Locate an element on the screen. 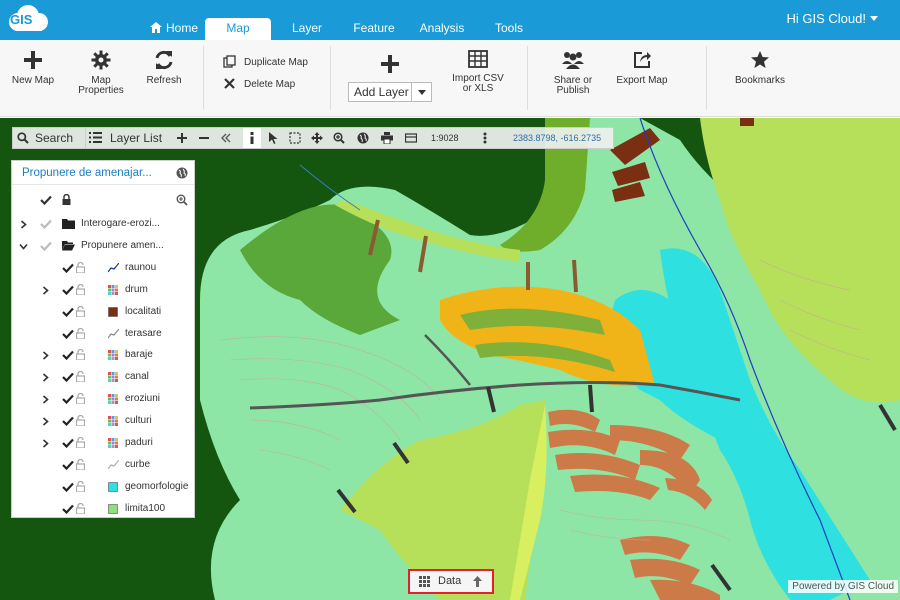  more-options-button is located at coordinates (485, 138).